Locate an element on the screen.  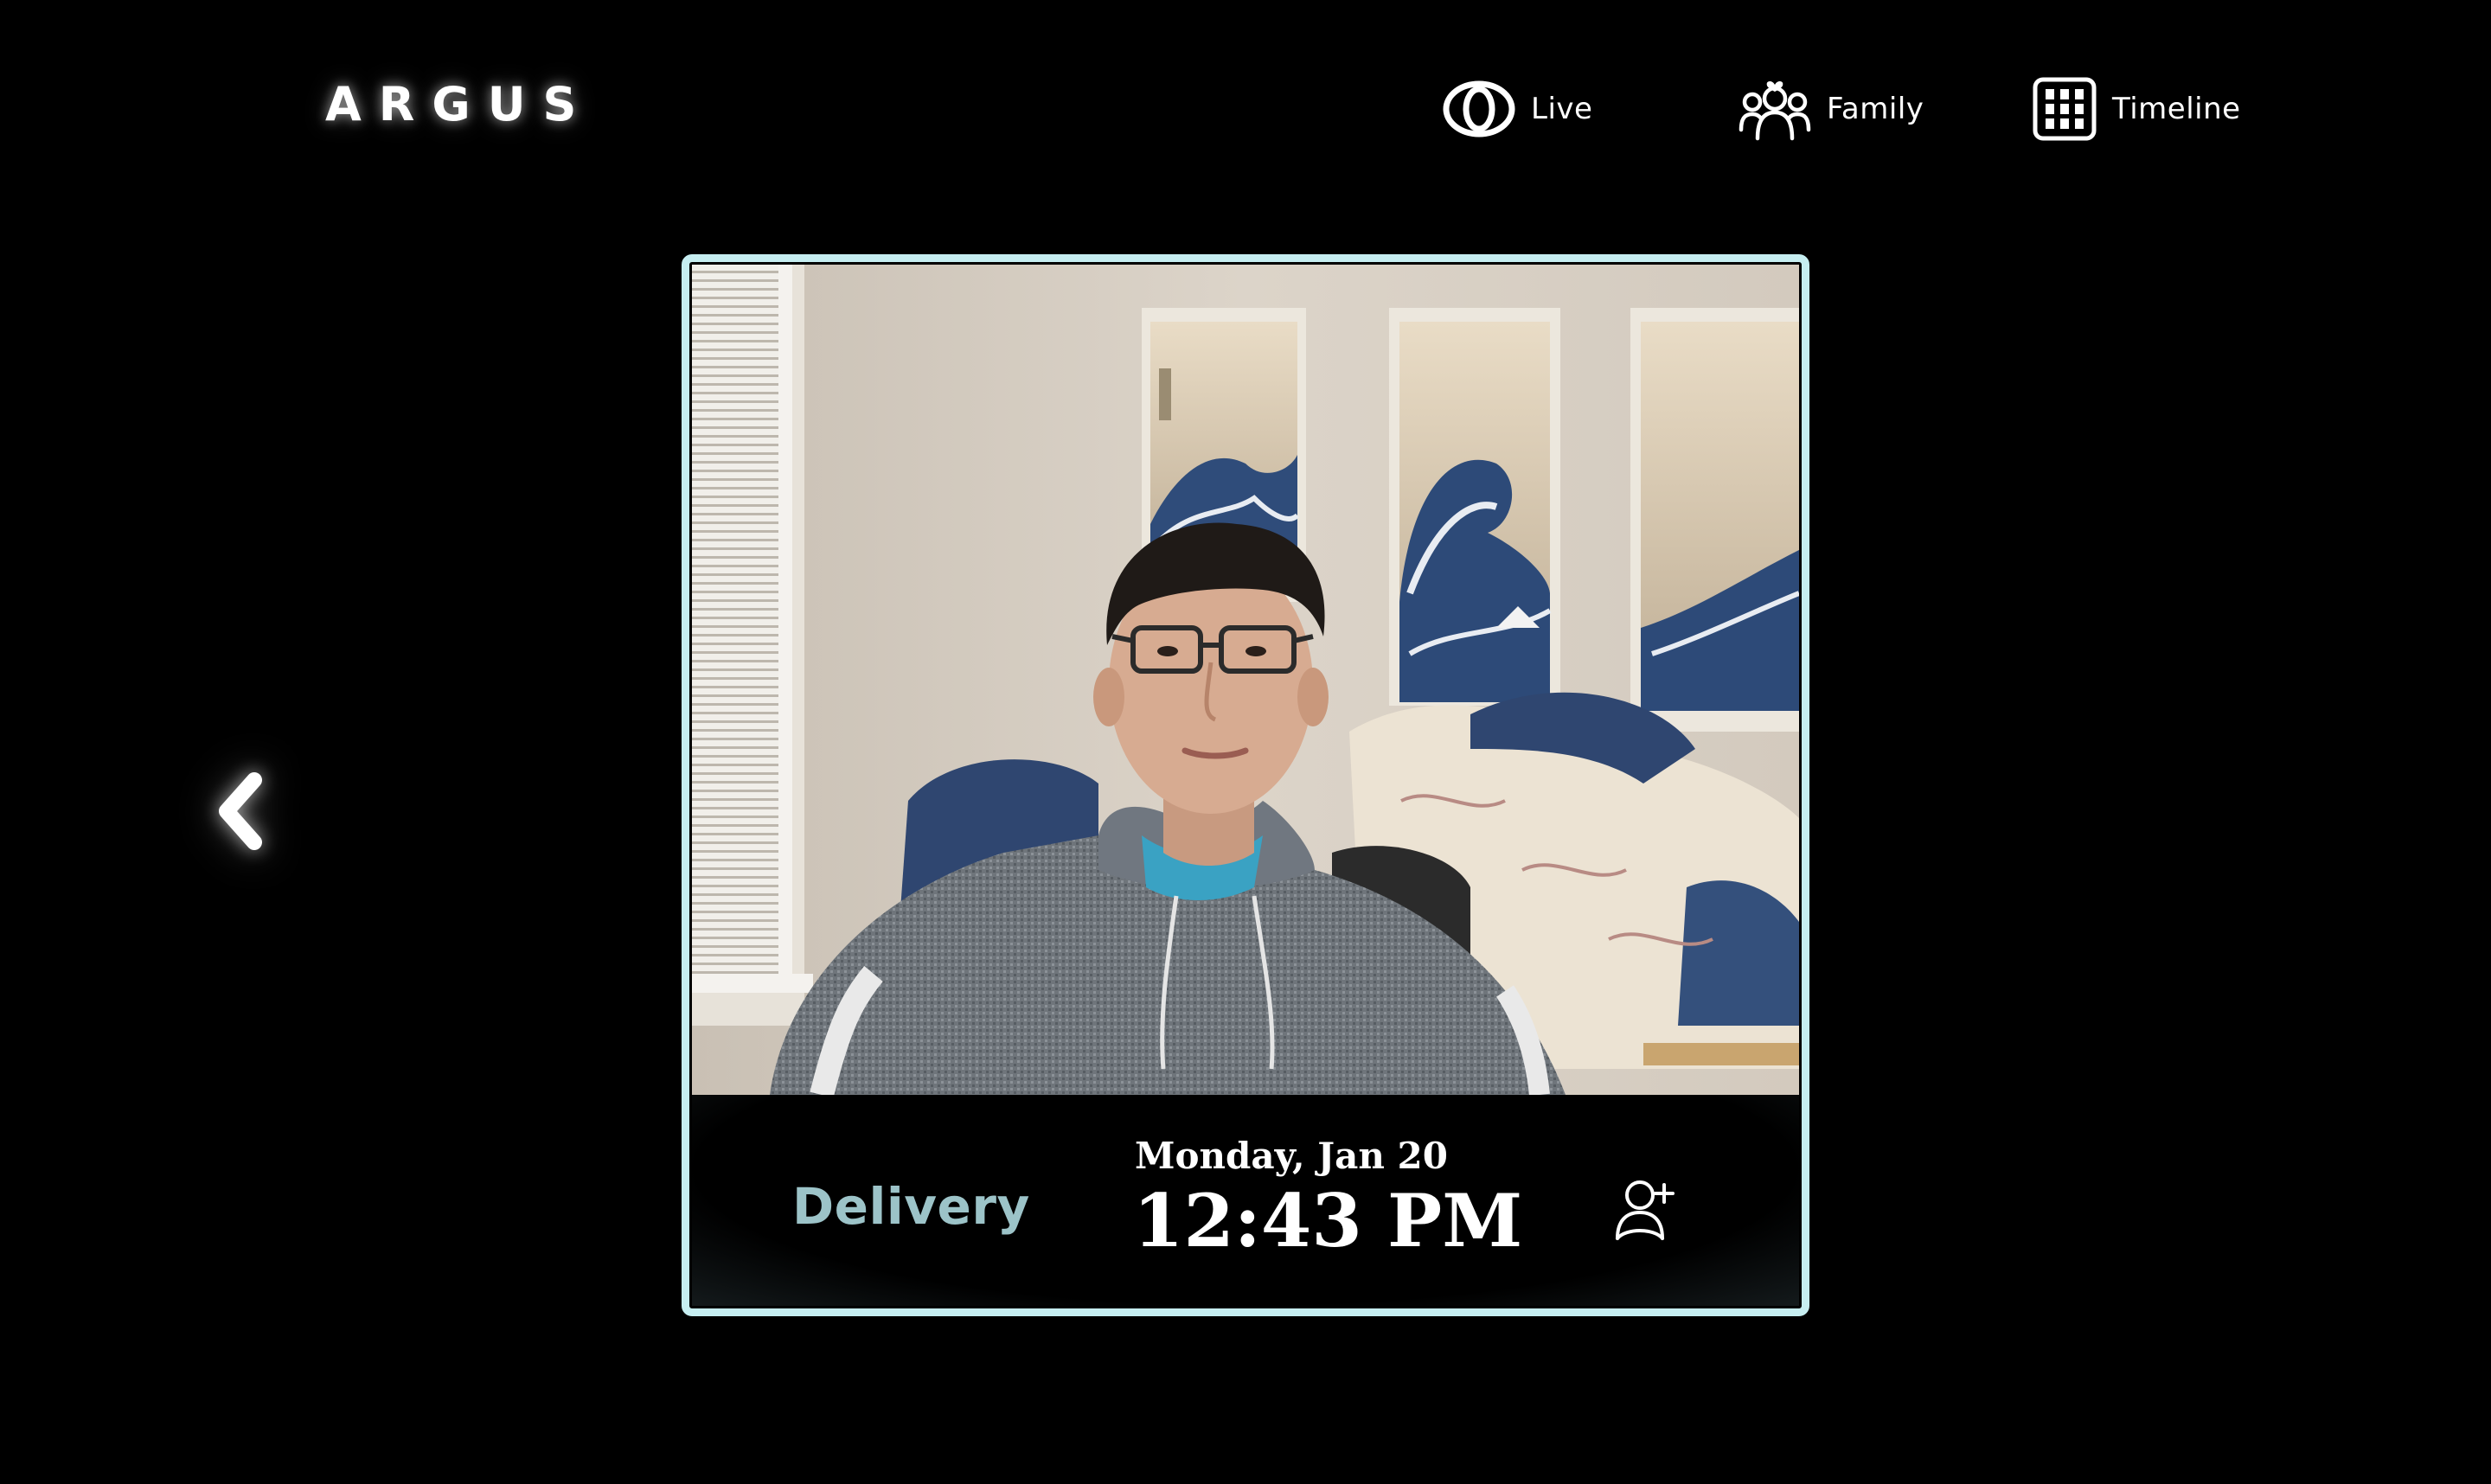
nav-live: Live is located at coordinates (1517, 109).